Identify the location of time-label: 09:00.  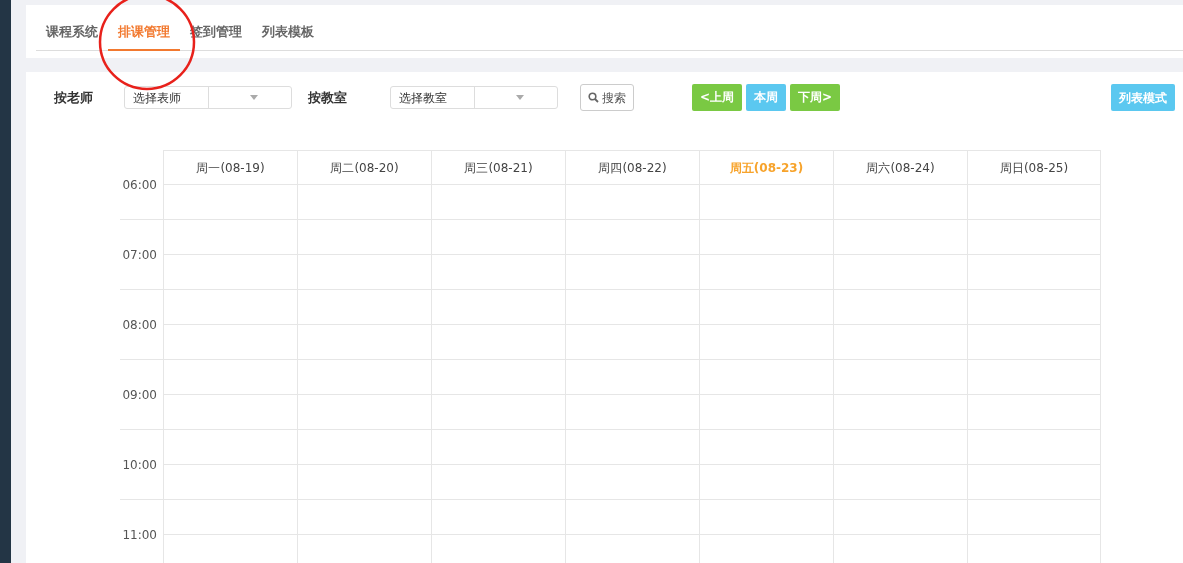
(141, 395).